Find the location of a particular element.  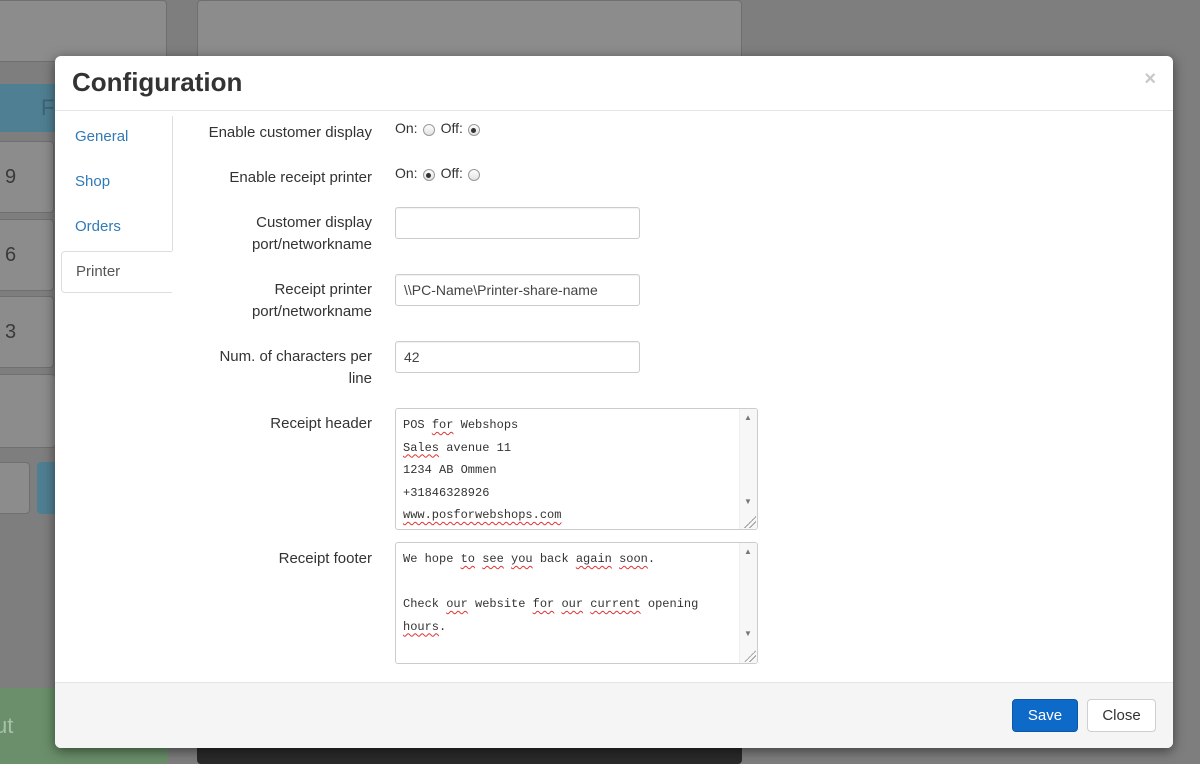

bg-numpad-9: 9 is located at coordinates (27, 177).